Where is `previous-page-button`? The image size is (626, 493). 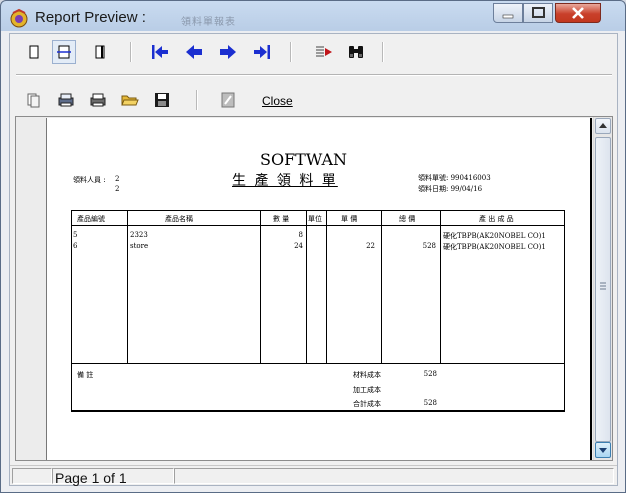 previous-page-button is located at coordinates (194, 52).